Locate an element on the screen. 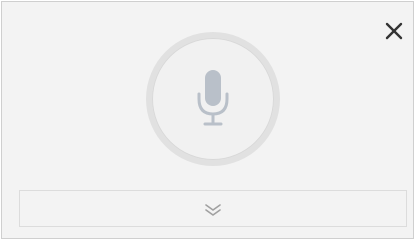 The width and height of the screenshot is (417, 242). double-chevron-down-icon is located at coordinates (213, 210).